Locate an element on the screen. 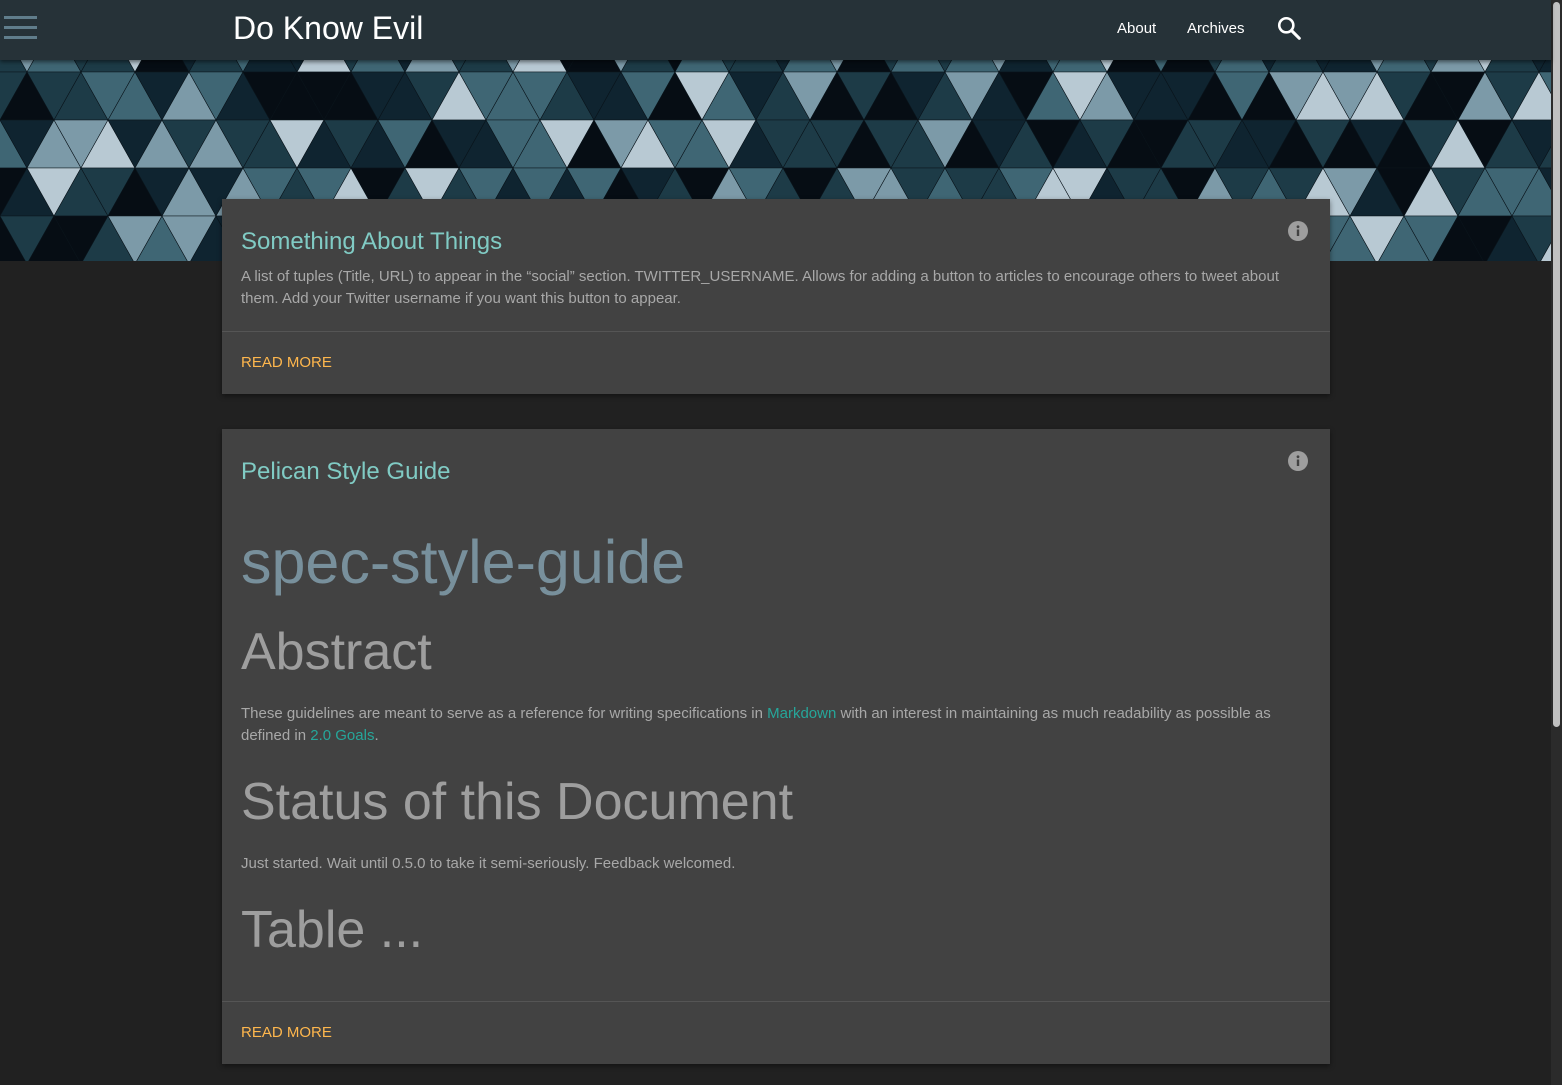  content-heading-status: Status of this Document is located at coordinates (517, 802).